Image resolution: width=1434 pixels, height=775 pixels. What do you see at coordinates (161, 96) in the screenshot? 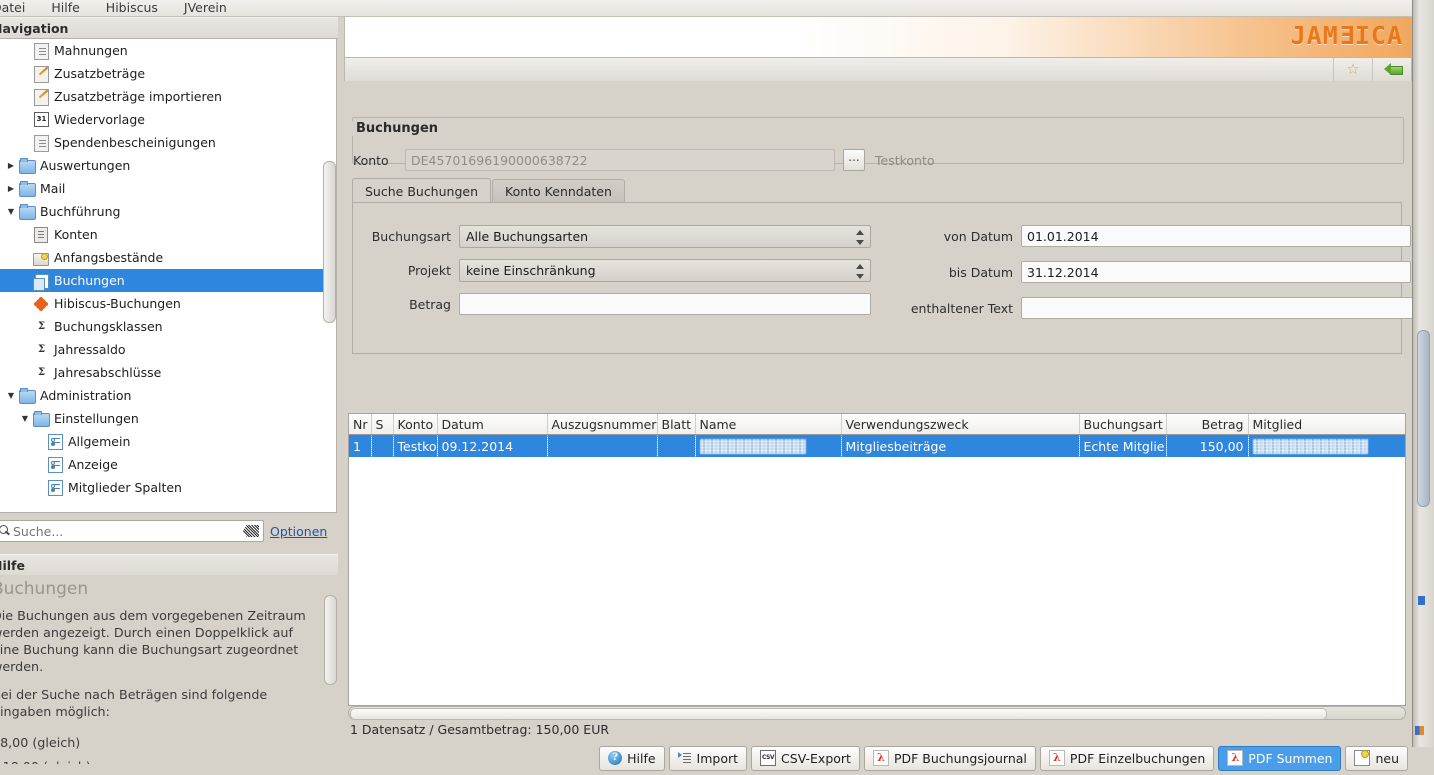
I see `tree-item-zusatzbetr-ge-importieren: Zusatzbeträge importieren` at bounding box center [161, 96].